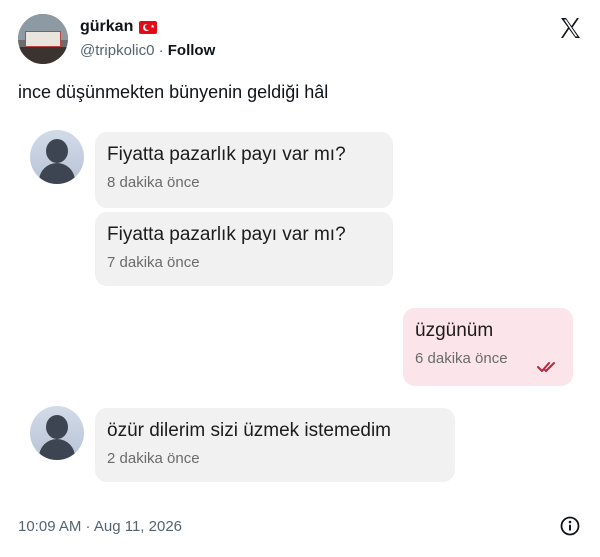 This screenshot has width=600, height=557. Describe the element at coordinates (570, 28) in the screenshot. I see `x-logo-icon` at that location.